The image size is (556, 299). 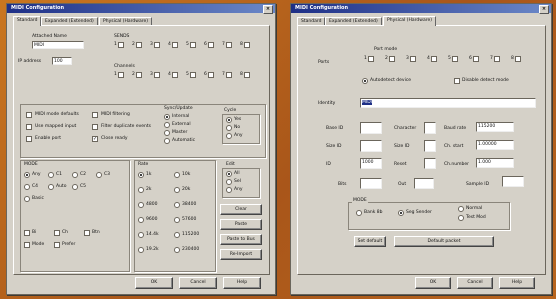 I want to click on radio-autodetect, so click(x=365, y=81).